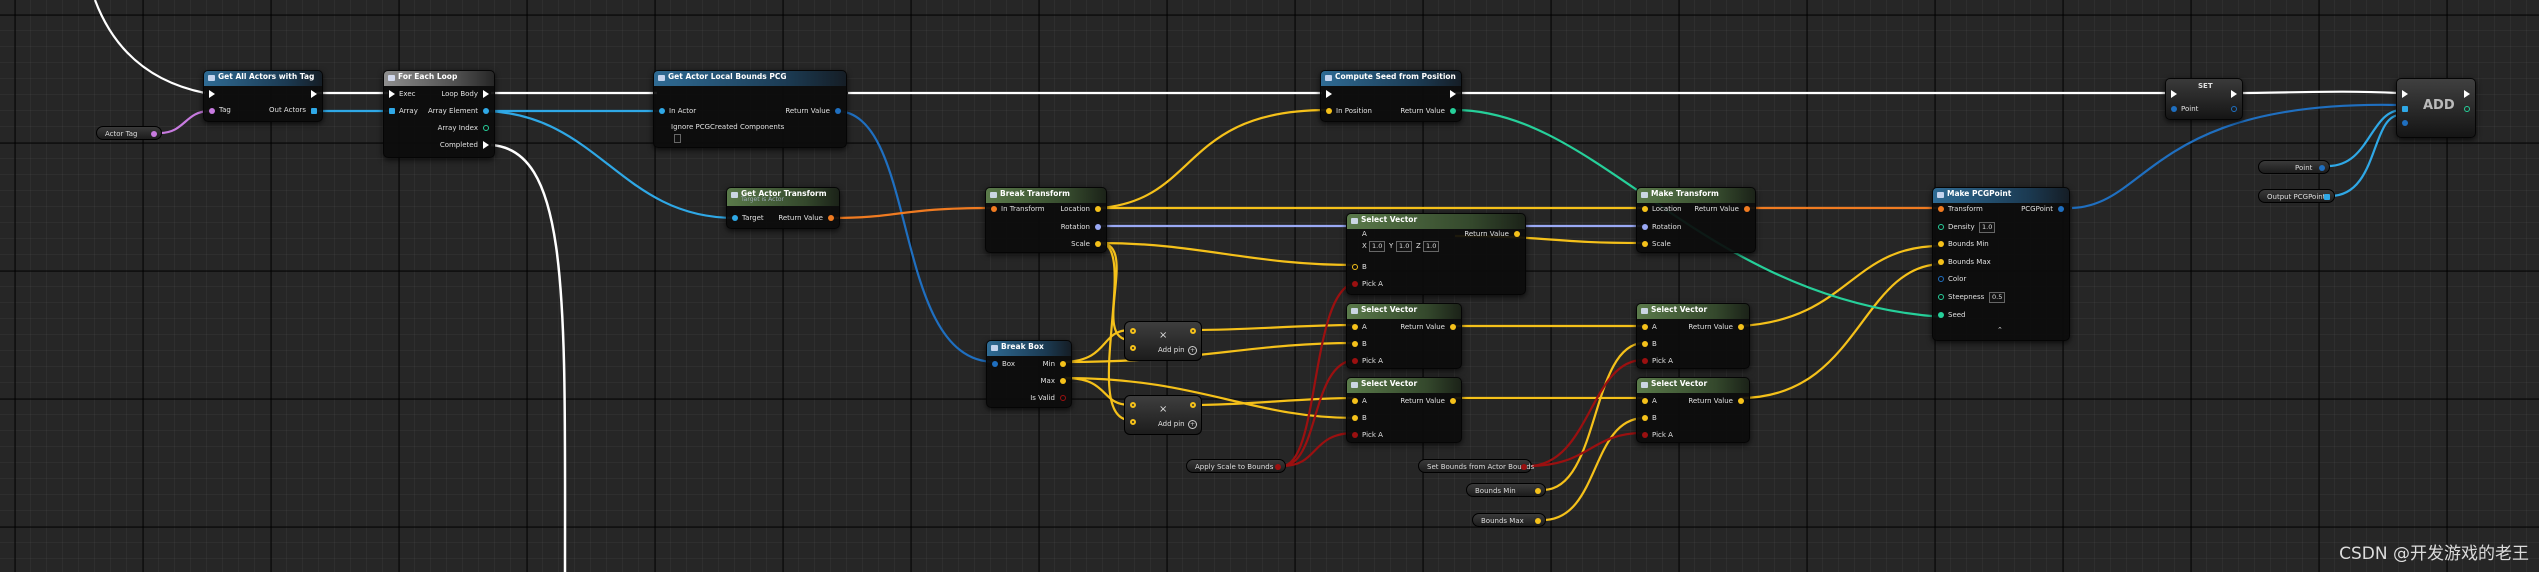  What do you see at coordinates (2000, 330) in the screenshot?
I see `expand-arrow-icon: ⌃` at bounding box center [2000, 330].